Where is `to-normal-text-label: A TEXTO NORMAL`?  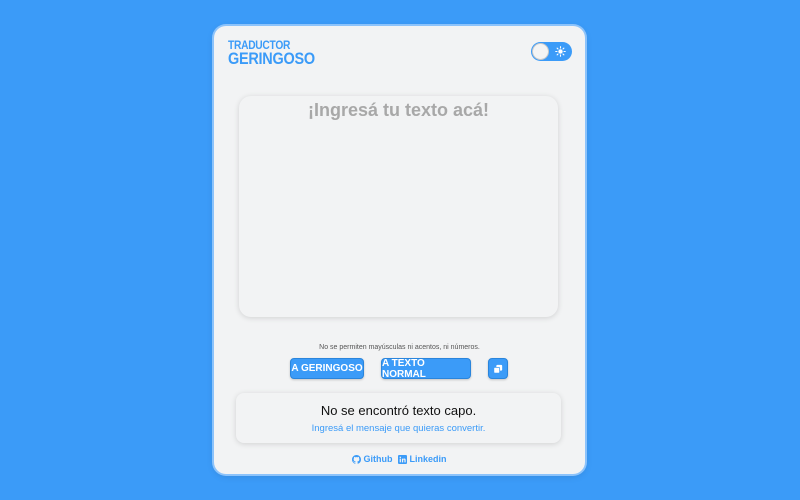
to-normal-text-label: A TEXTO NORMAL is located at coordinates (404, 368).